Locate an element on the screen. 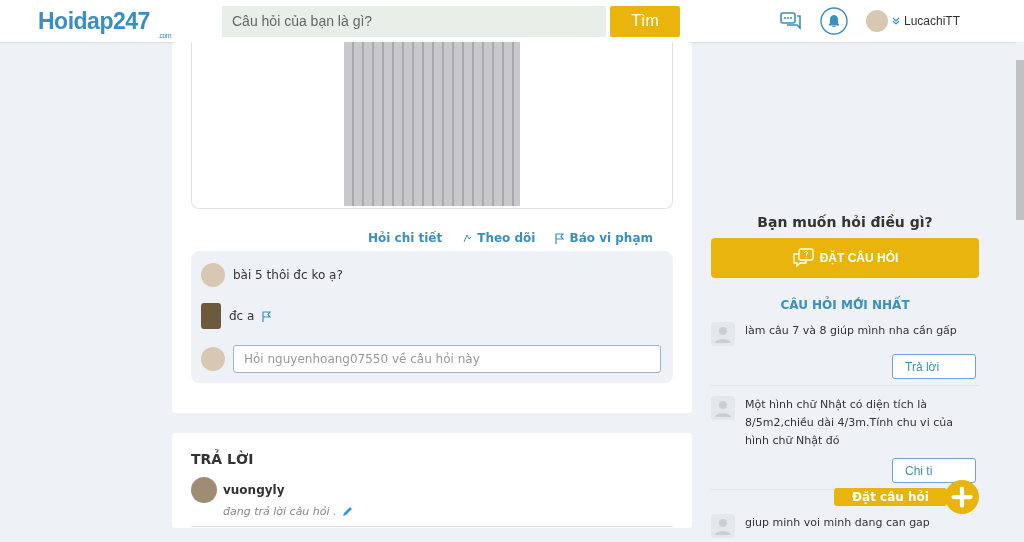 This screenshot has height=542, width=1024. ask-prompt: Bạn muốn hỏi điều gì? is located at coordinates (845, 222).